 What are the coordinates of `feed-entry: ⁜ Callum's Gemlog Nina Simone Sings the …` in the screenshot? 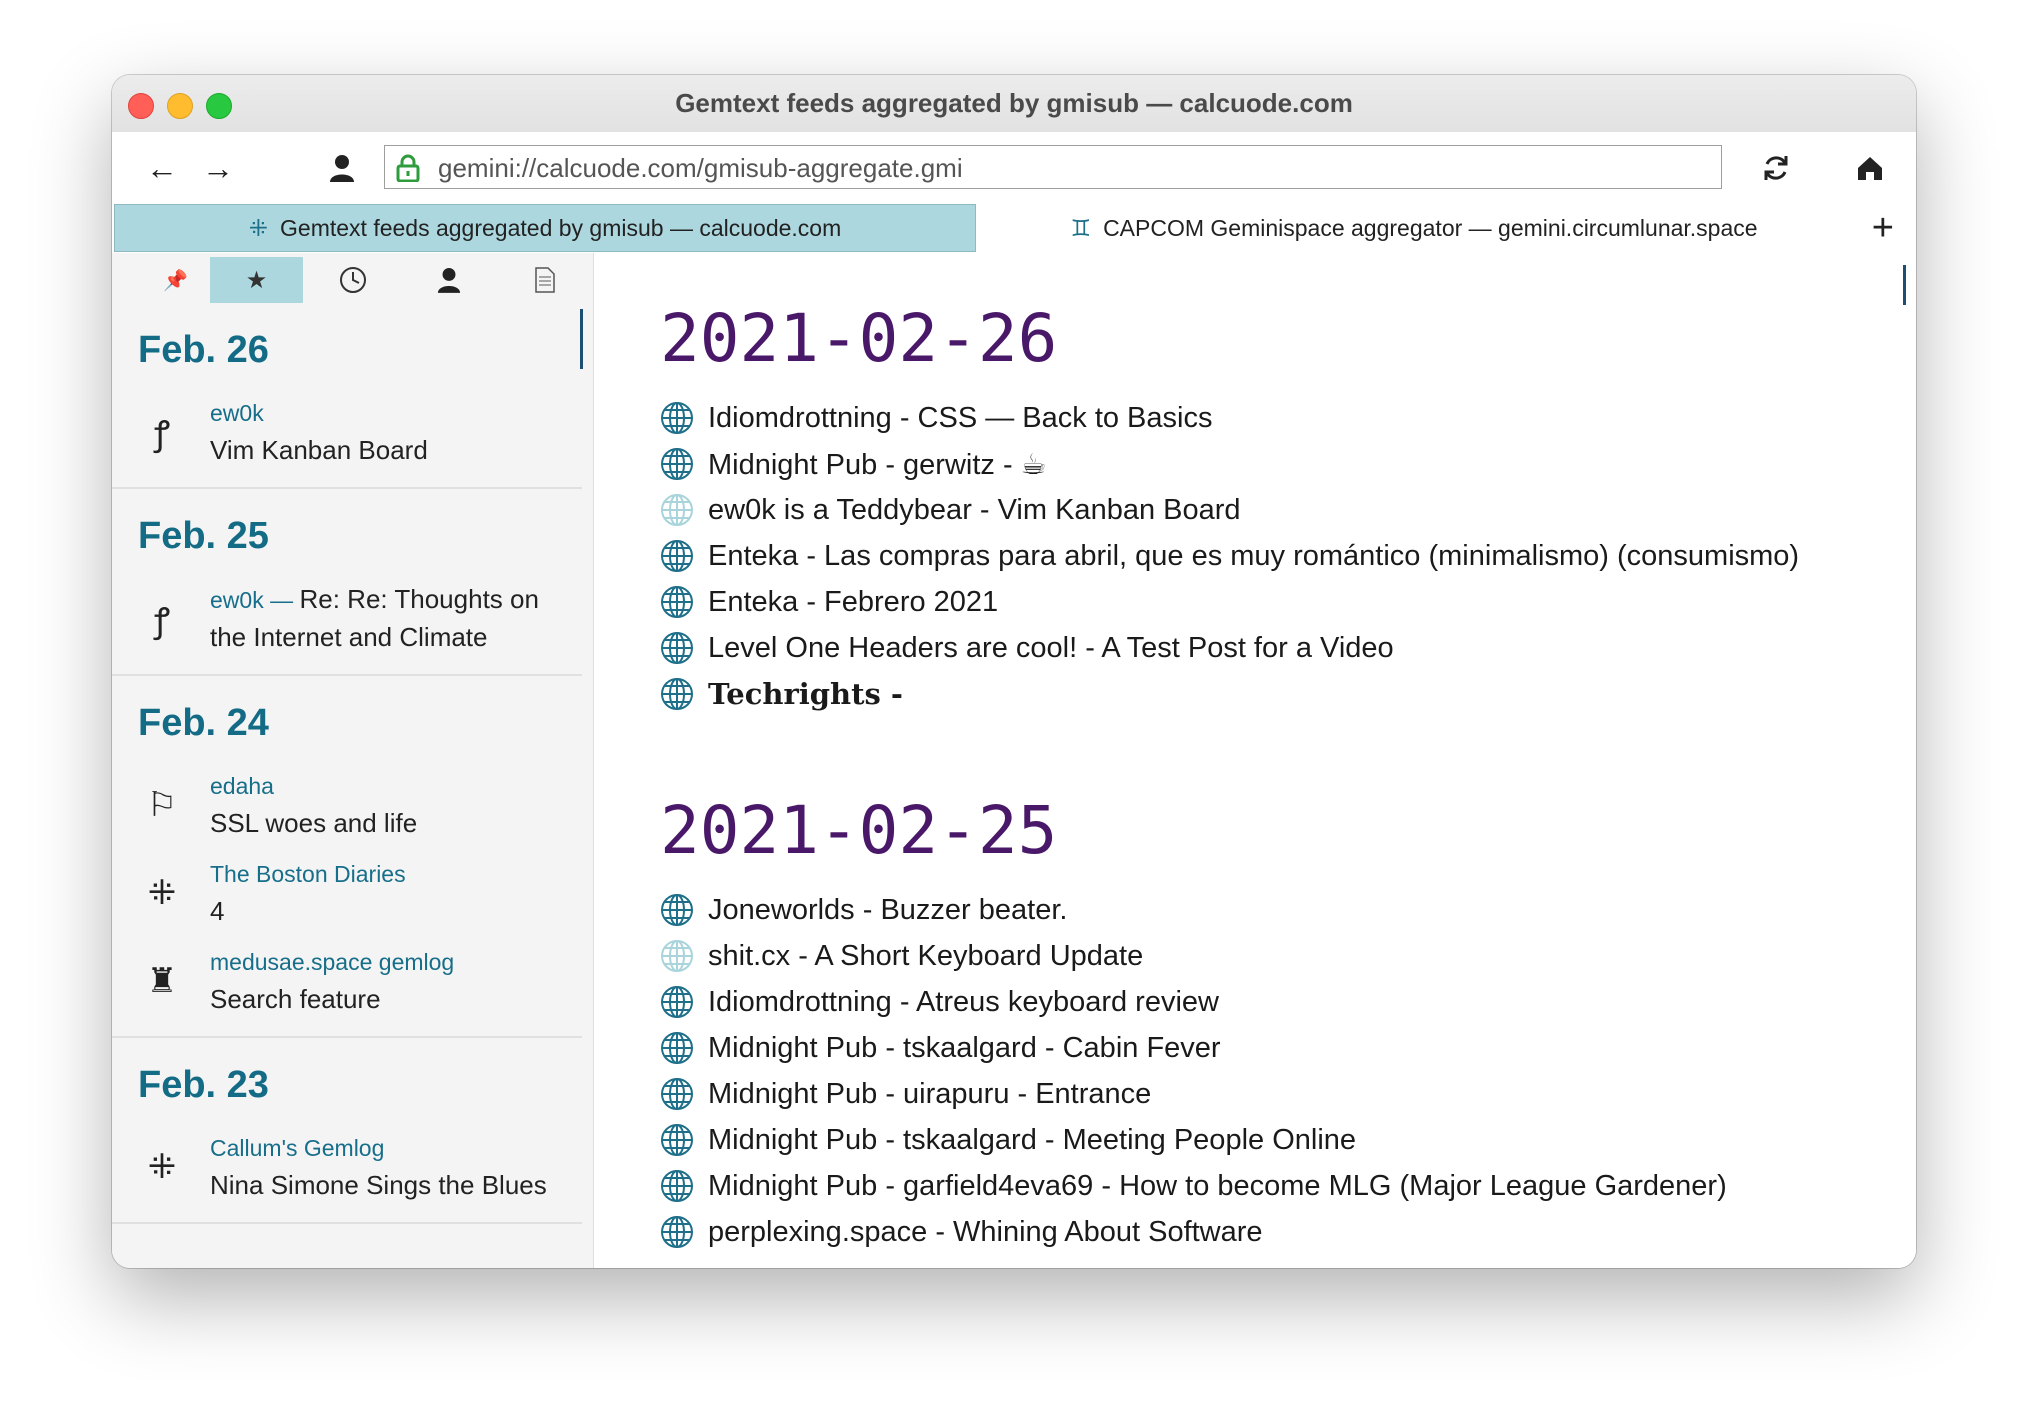 It's located at (347, 1167).